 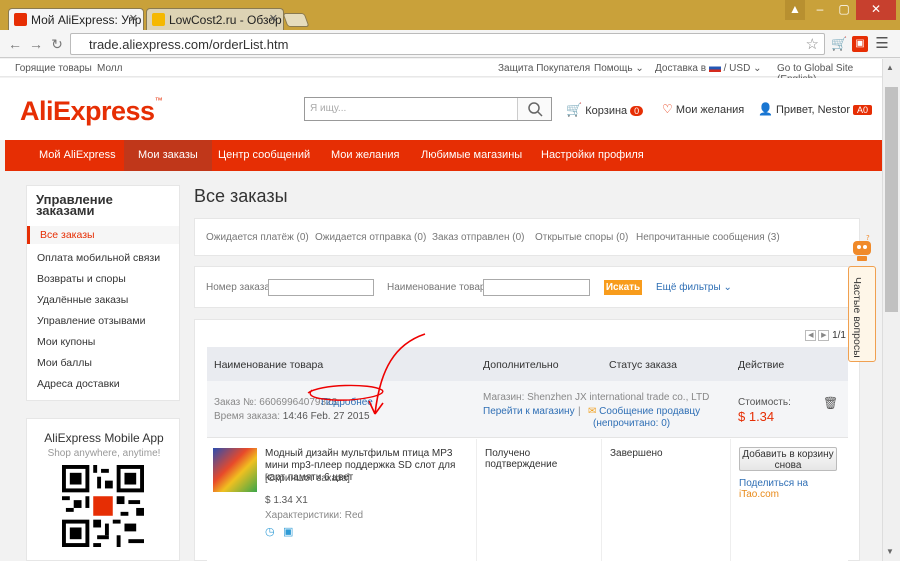 I want to click on search-orders-button: Искать, so click(x=623, y=287).